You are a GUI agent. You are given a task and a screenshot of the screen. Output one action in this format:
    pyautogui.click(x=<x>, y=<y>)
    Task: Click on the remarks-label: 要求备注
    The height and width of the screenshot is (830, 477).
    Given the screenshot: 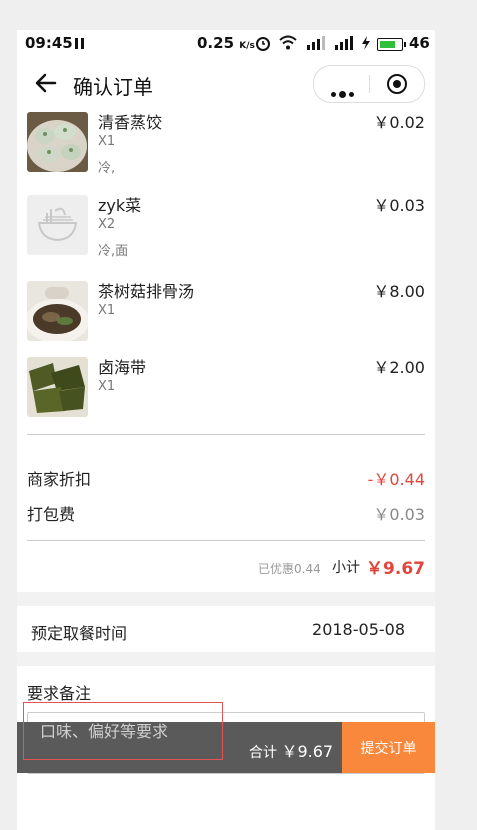 What is the action you would take?
    pyautogui.click(x=59, y=693)
    